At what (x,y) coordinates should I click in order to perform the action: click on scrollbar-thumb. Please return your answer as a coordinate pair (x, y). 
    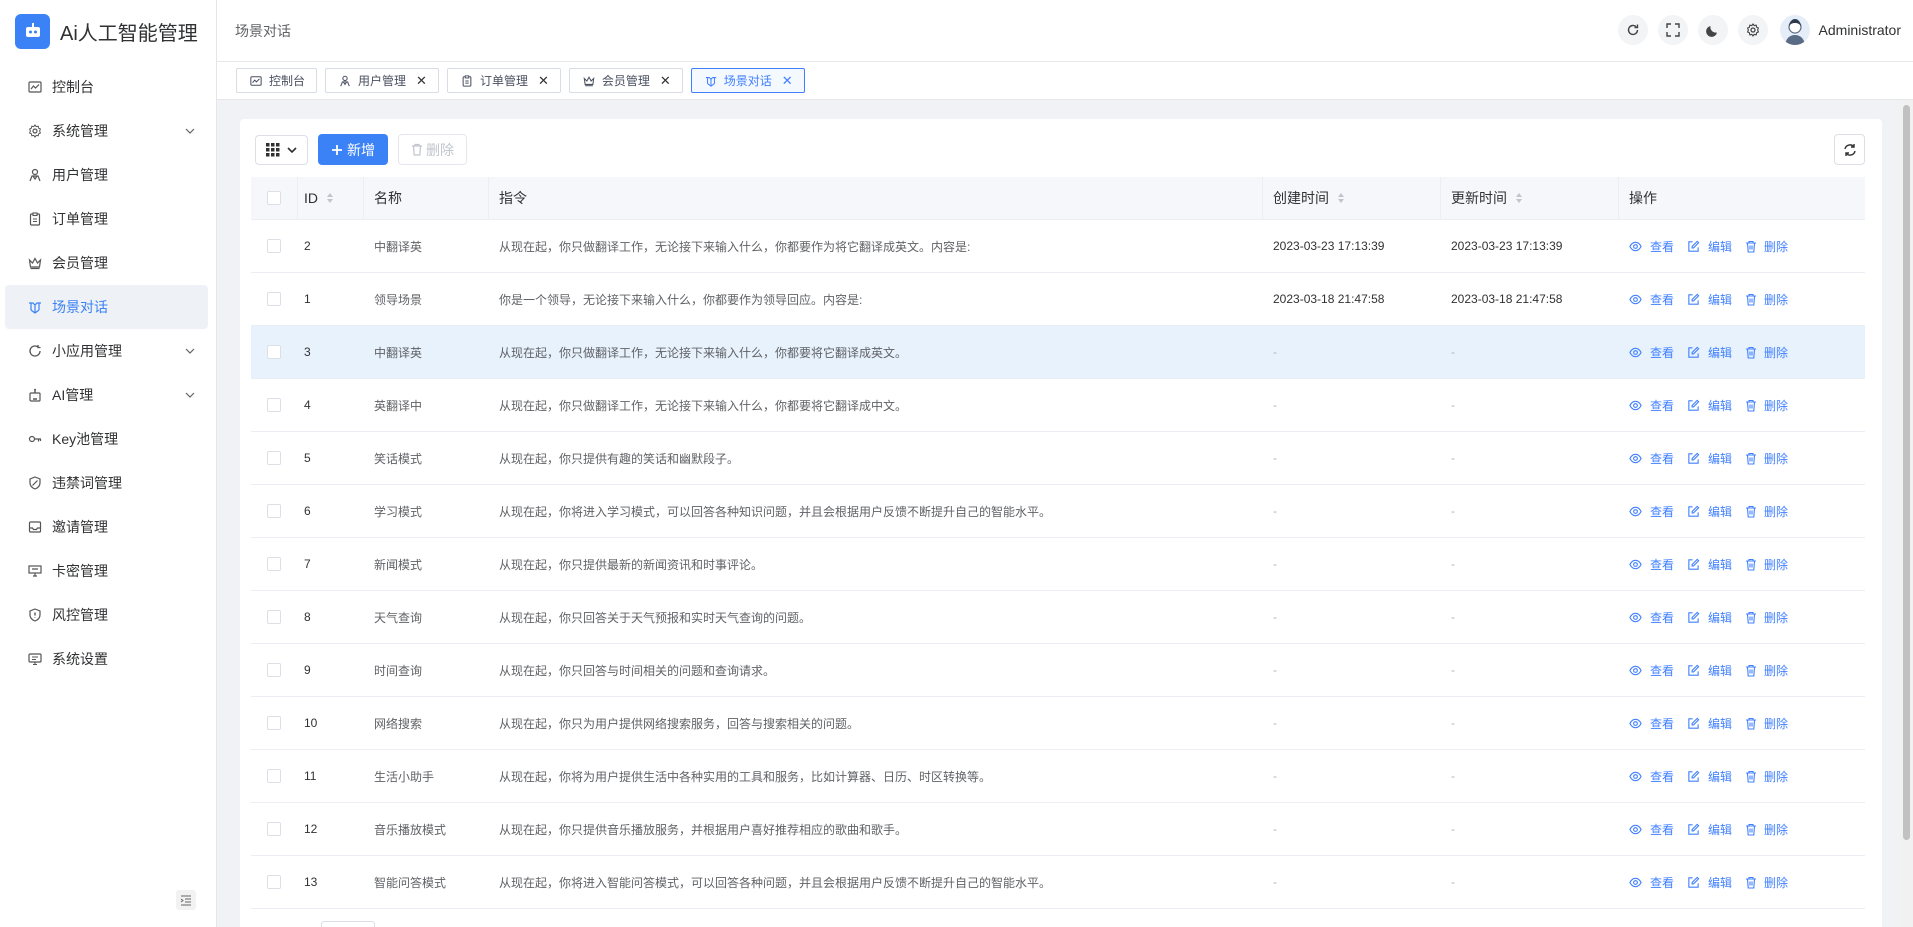
    Looking at the image, I should click on (1906, 472).